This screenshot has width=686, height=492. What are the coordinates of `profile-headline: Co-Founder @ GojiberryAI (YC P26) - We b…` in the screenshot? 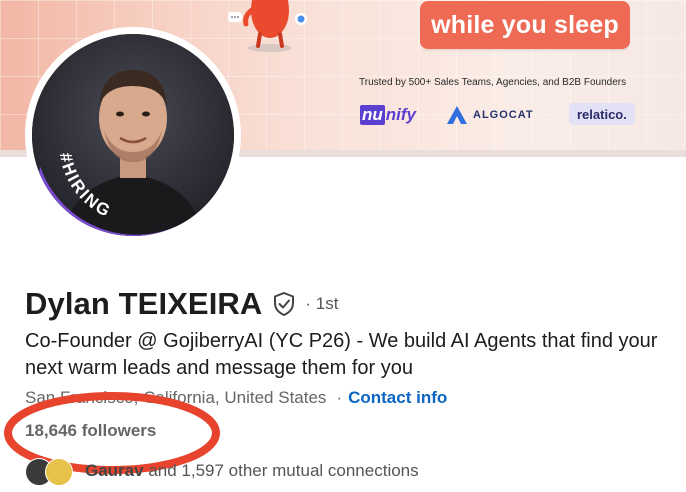 It's located at (341, 354).